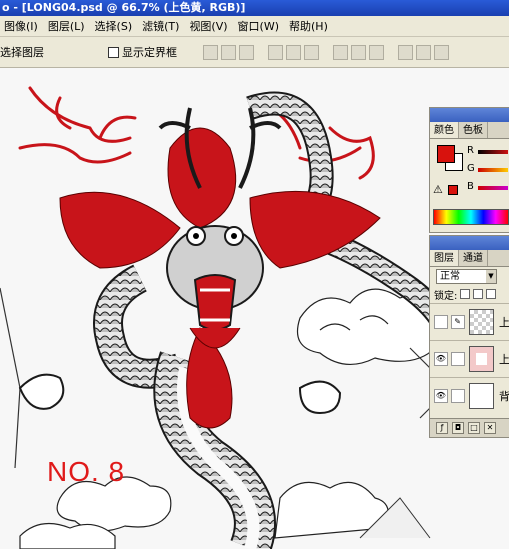 The height and width of the screenshot is (549, 509). I want to click on tab-layers: 图层, so click(444, 258).